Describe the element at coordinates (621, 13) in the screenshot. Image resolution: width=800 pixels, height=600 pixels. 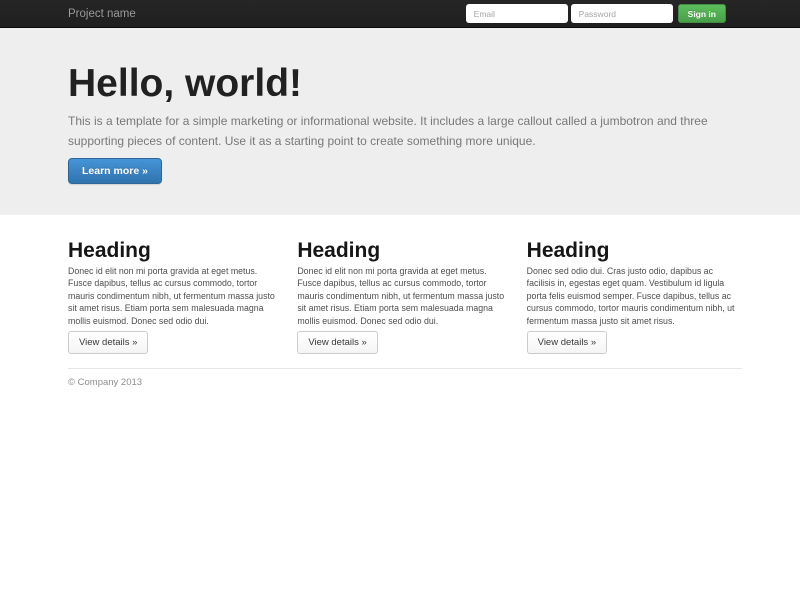
I see `password-input` at that location.